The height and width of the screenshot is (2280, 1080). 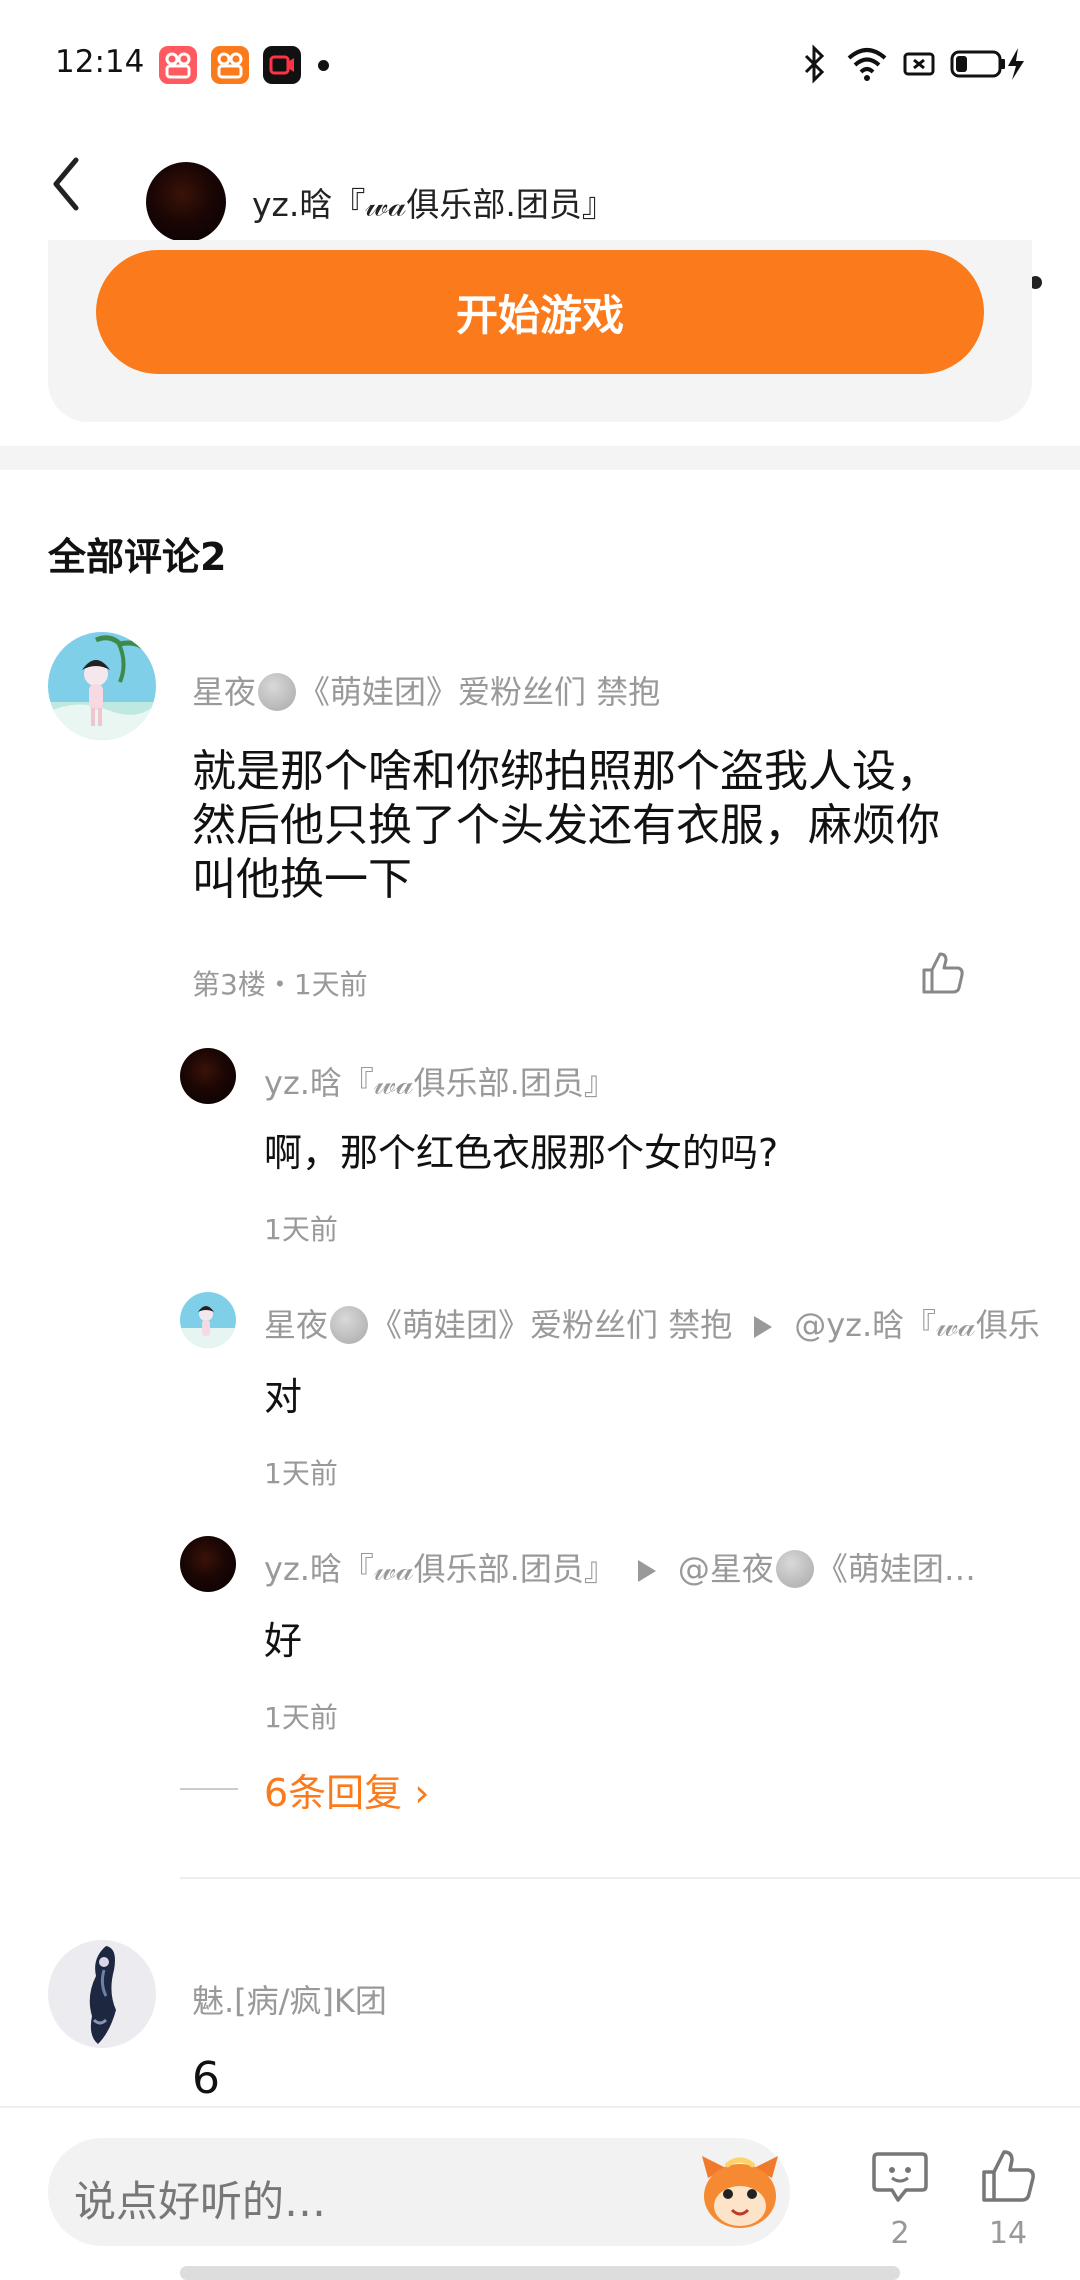 What do you see at coordinates (479, 692) in the screenshot?
I see `commenter-name-suffix: 《萌娃团》爱粉丝们 禁抱` at bounding box center [479, 692].